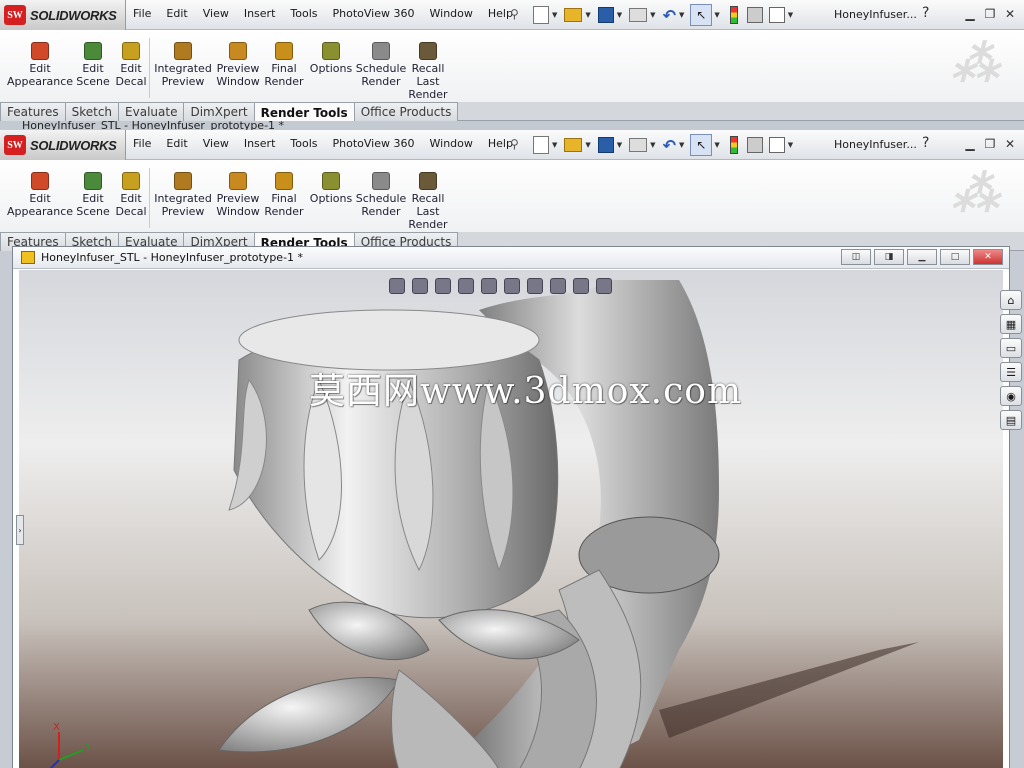  Describe the element at coordinates (535, 286) in the screenshot. I see `hide-show-items-icon` at that location.